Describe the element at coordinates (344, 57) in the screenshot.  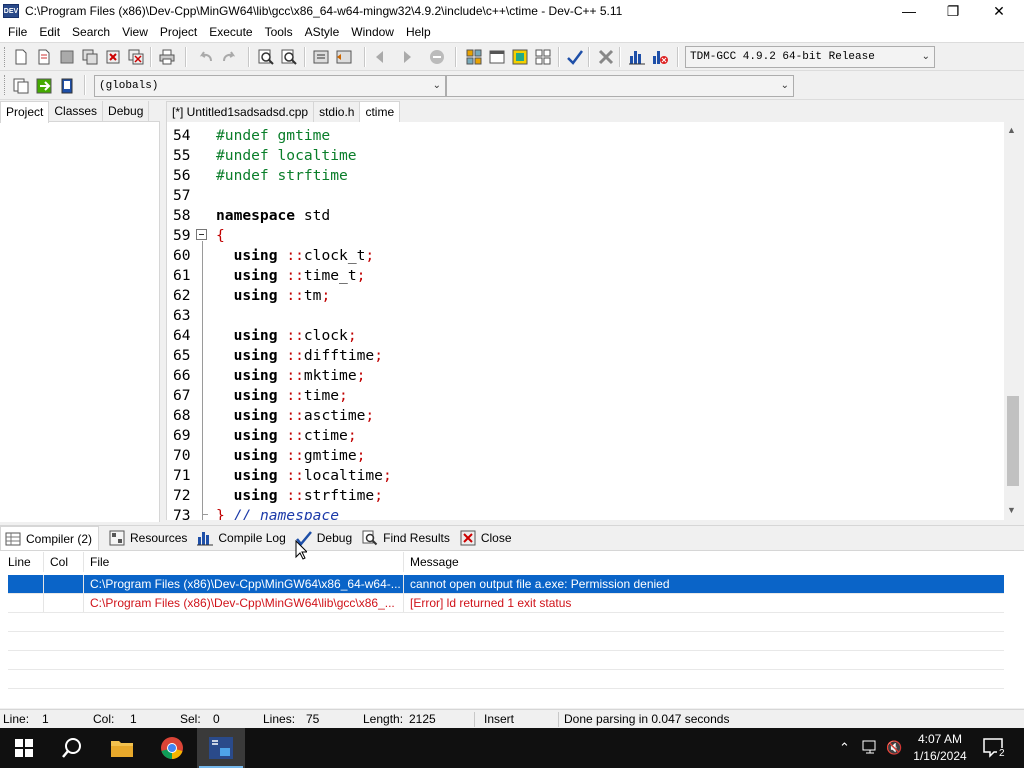
I see `unindent-icon` at that location.